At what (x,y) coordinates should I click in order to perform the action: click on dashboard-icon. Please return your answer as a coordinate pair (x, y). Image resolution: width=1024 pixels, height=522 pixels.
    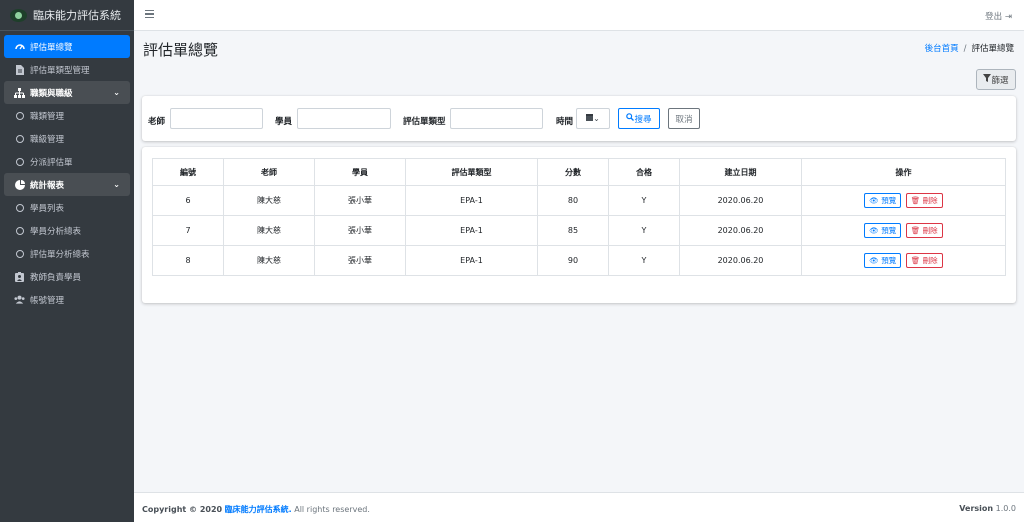
    Looking at the image, I should click on (19, 47).